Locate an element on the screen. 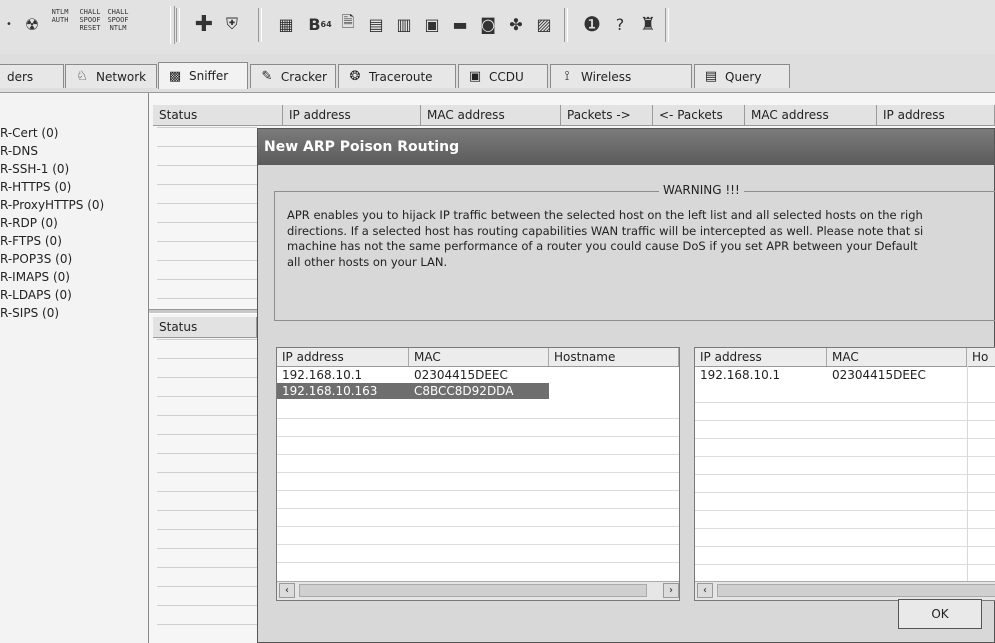 Image resolution: width=995 pixels, height=643 pixels. tab-cracker: ✎ Cracker is located at coordinates (293, 76).